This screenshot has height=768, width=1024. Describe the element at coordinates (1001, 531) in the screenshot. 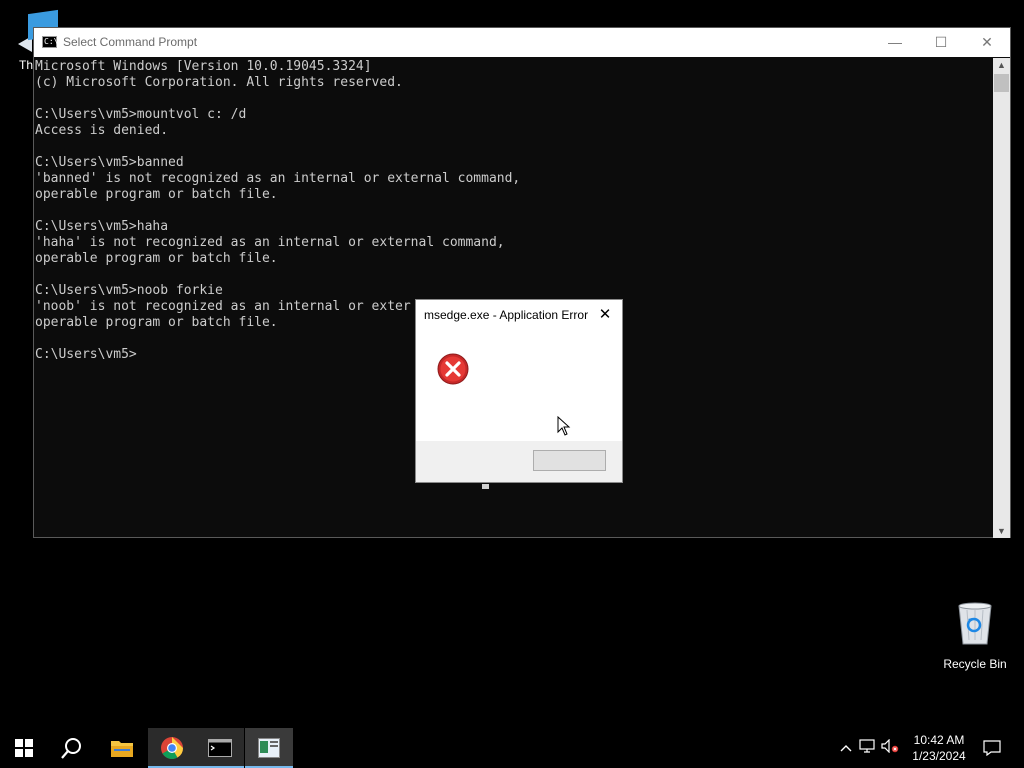

I see `scroll-down-arrow-icon: ▼` at that location.